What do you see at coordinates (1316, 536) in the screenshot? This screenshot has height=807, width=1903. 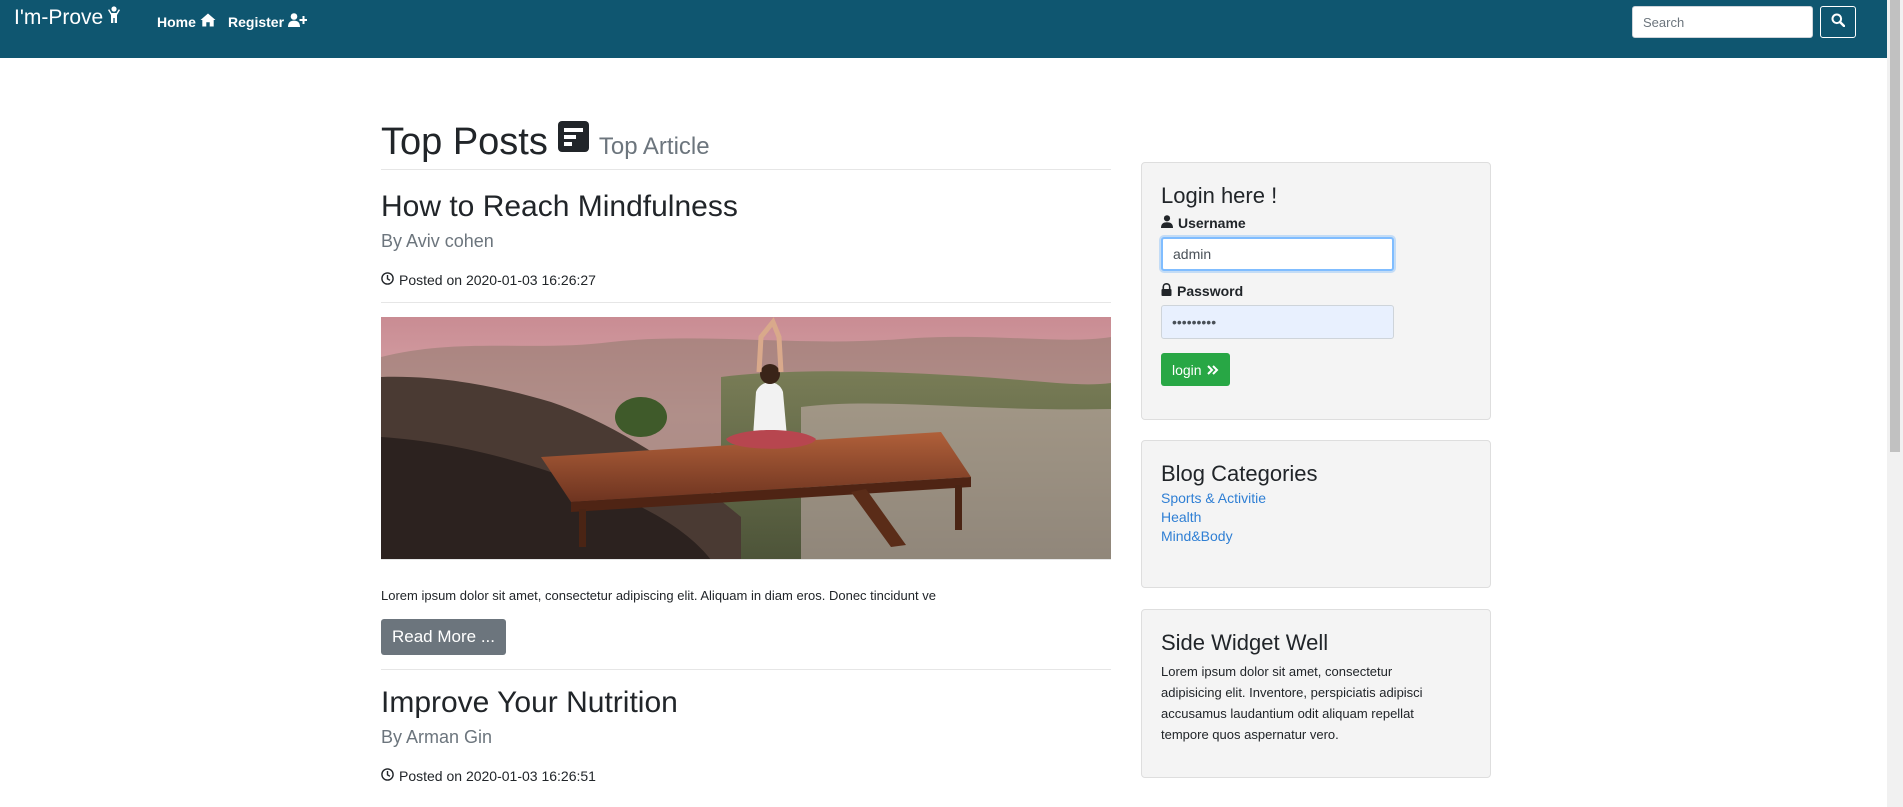 I see `category-link-mind-body: Mind&Body` at bounding box center [1316, 536].